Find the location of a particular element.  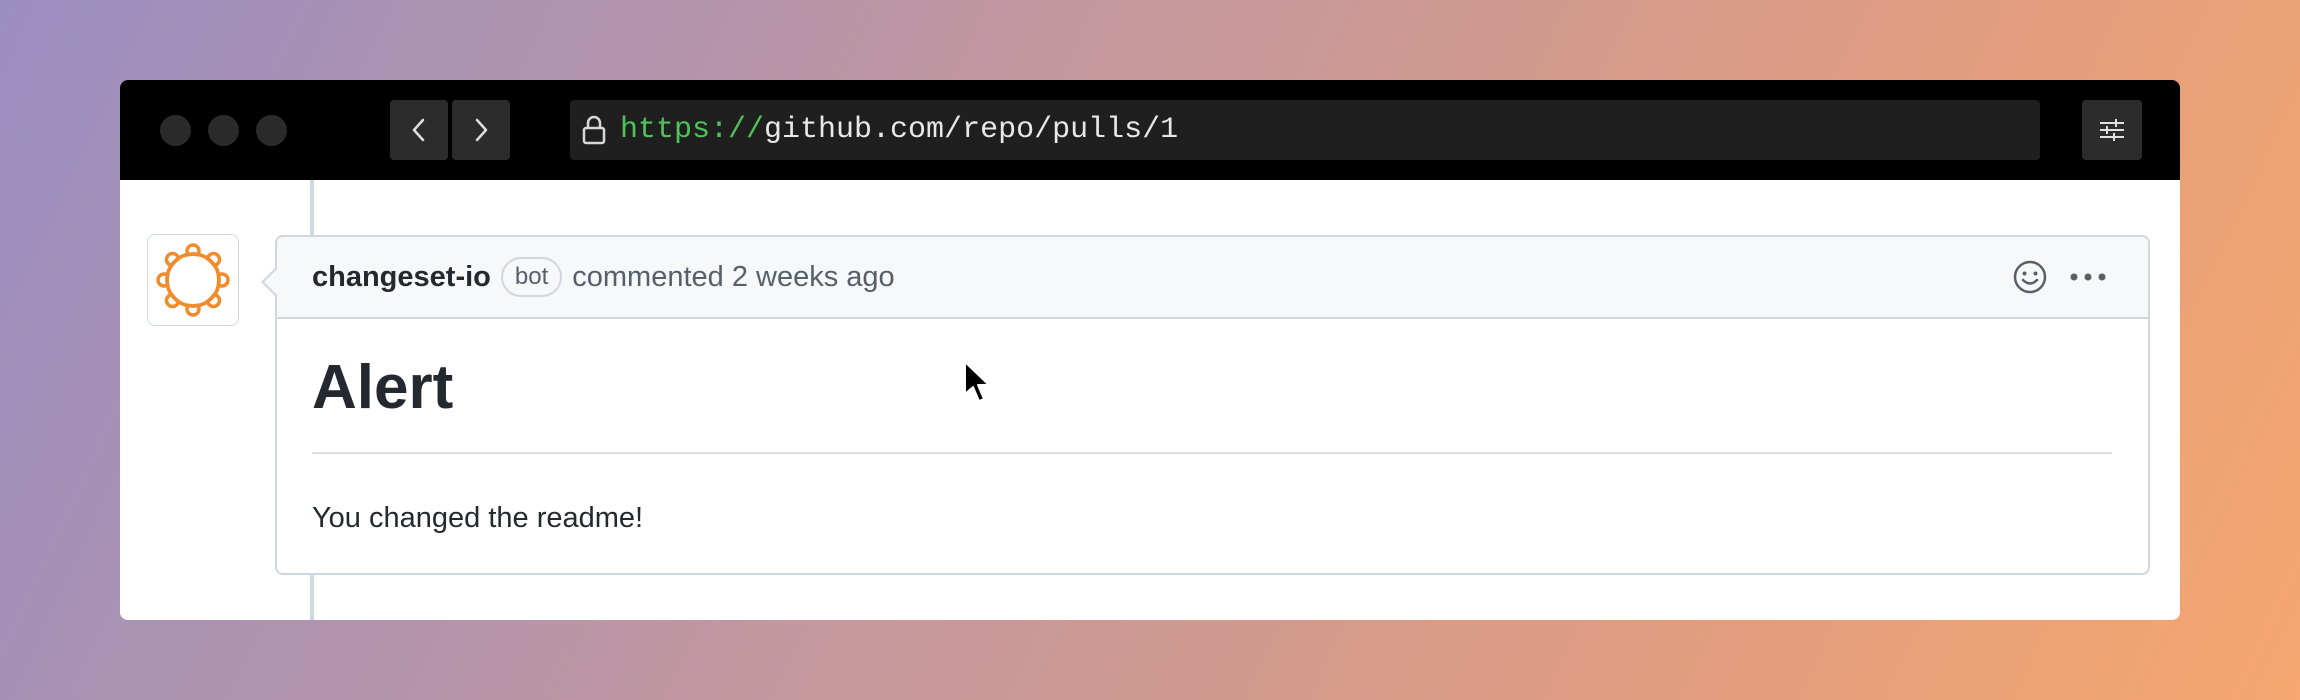

chevron-left-icon is located at coordinates (418, 130).